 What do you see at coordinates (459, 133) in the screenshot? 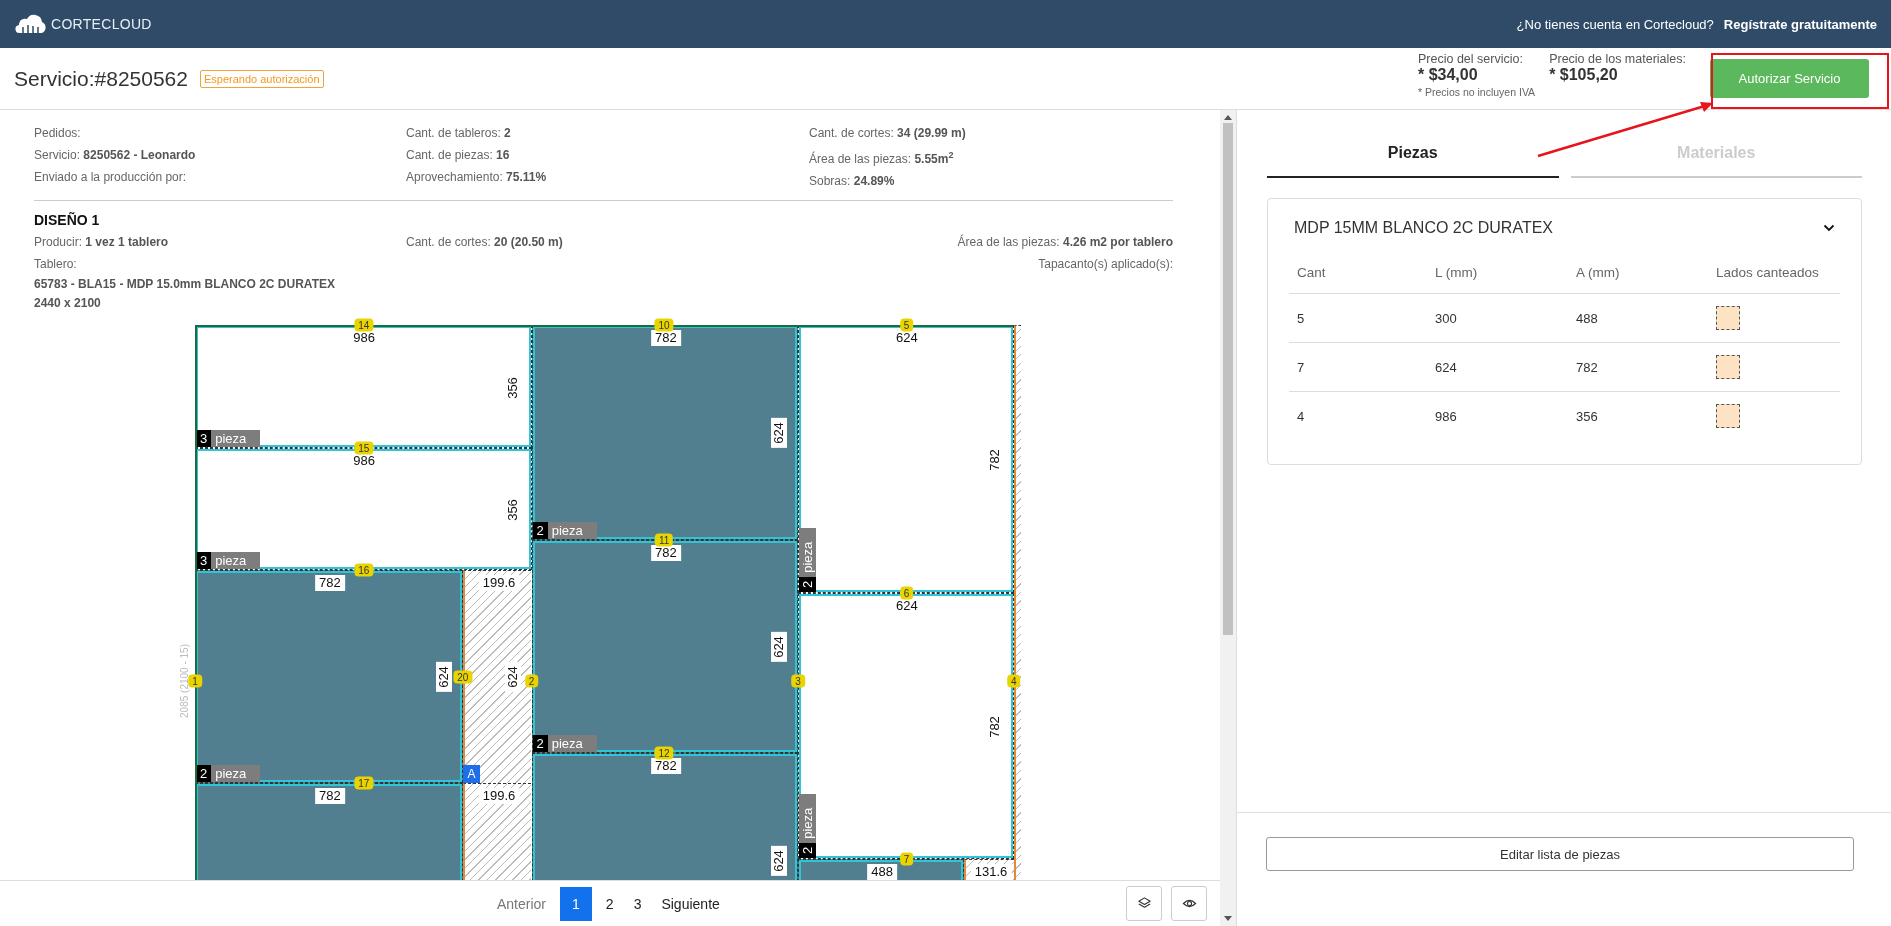
I see `summary-text: Cant. de tableros: 2` at bounding box center [459, 133].